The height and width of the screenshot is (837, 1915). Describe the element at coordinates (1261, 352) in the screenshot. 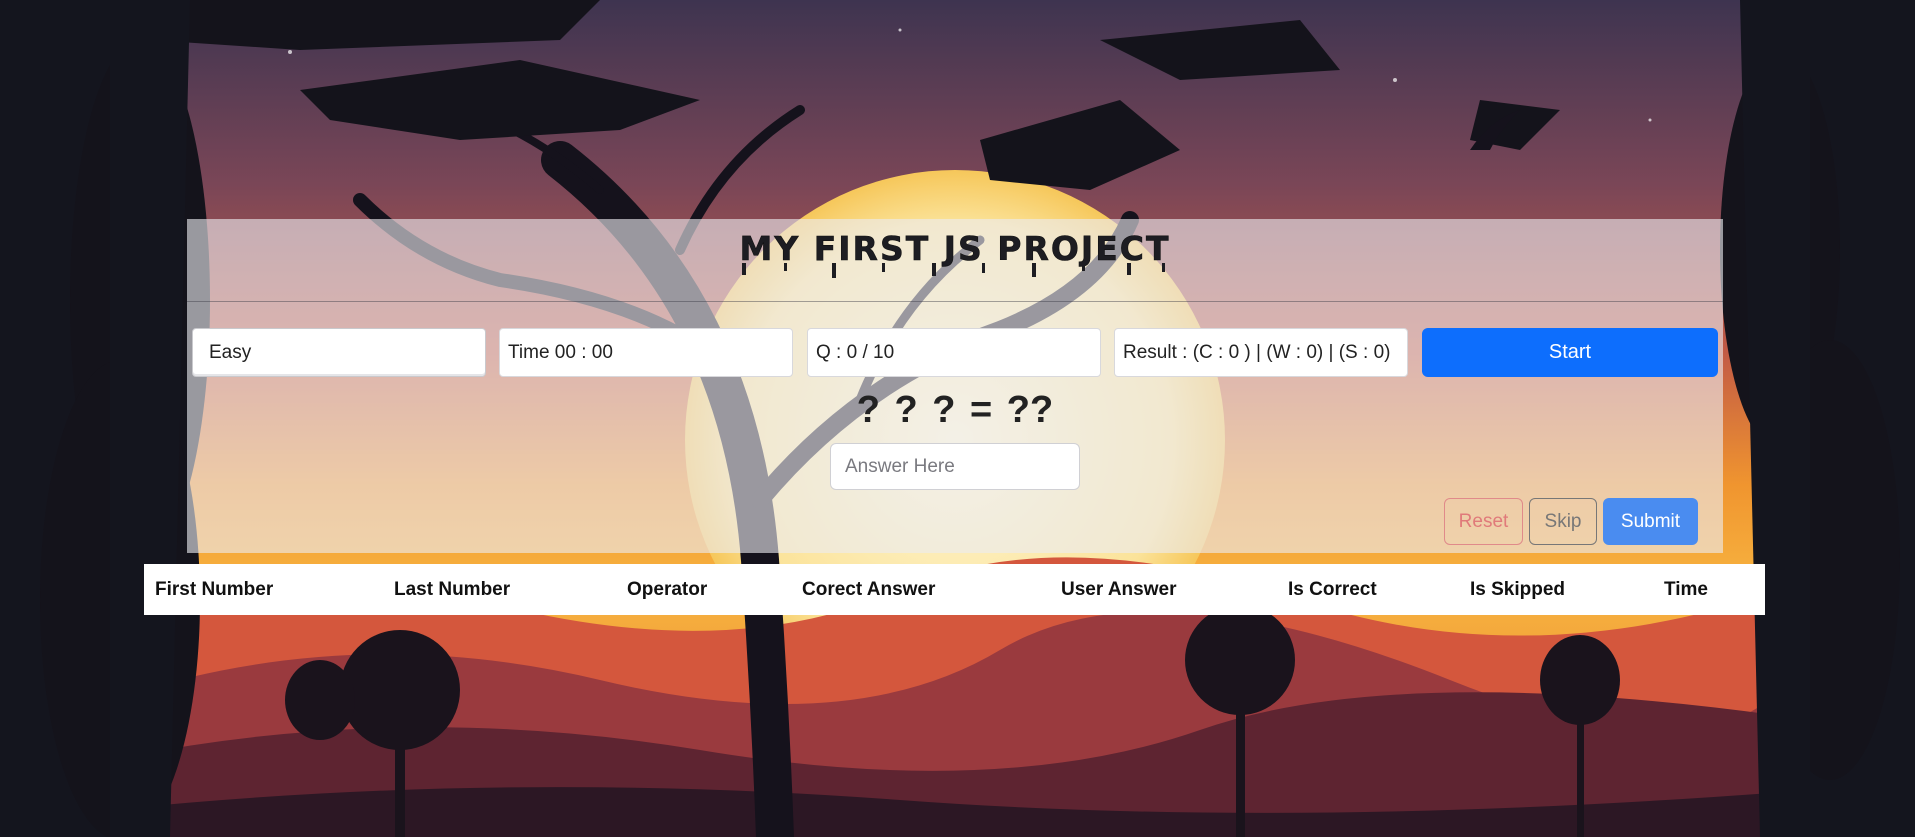

I see `result-display: Result : (C : 0 ) | (W : 0) | (S : 0)` at that location.